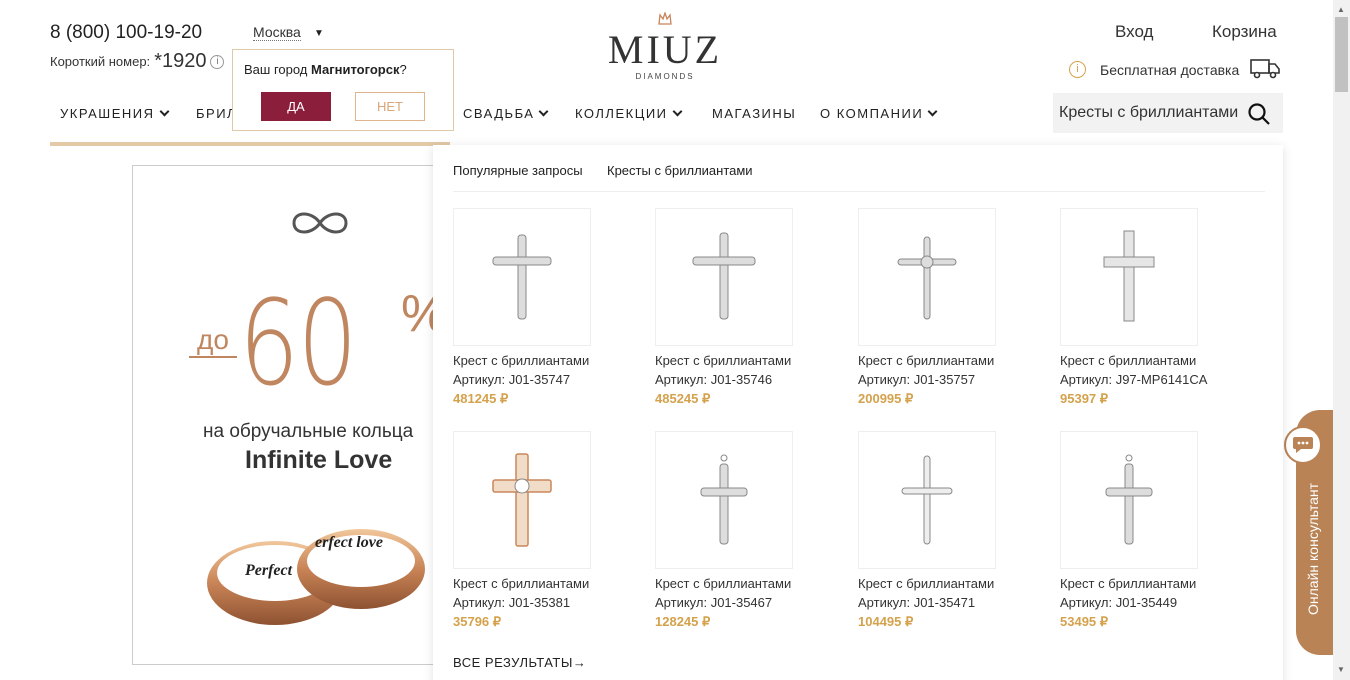 The height and width of the screenshot is (680, 1350). Describe the element at coordinates (1134, 32) in the screenshot. I see `login-link: Вход` at that location.